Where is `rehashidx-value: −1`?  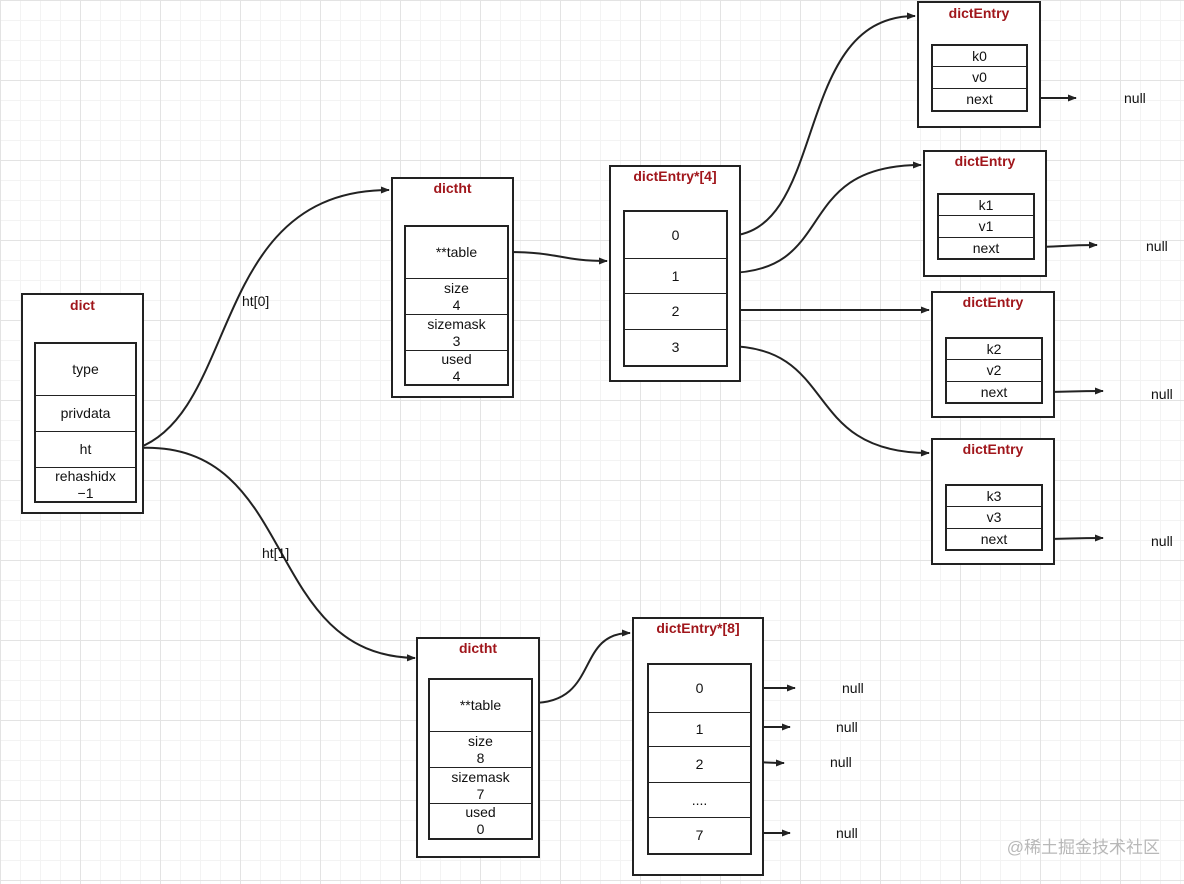
rehashidx-value: −1 is located at coordinates (85, 492).